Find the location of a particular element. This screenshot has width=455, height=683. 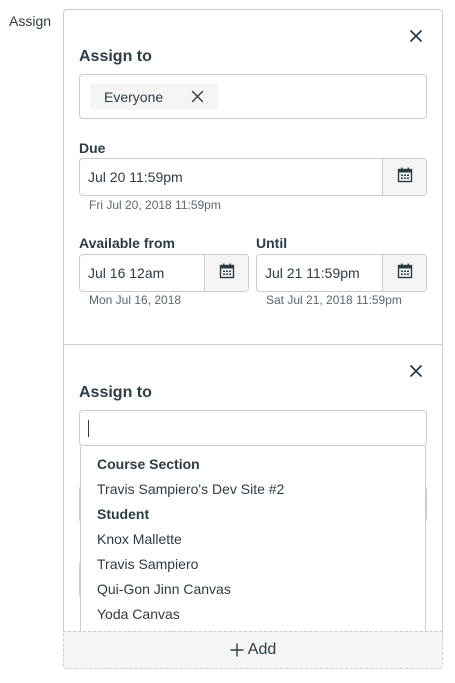

add-assignment-button: Add is located at coordinates (253, 650).